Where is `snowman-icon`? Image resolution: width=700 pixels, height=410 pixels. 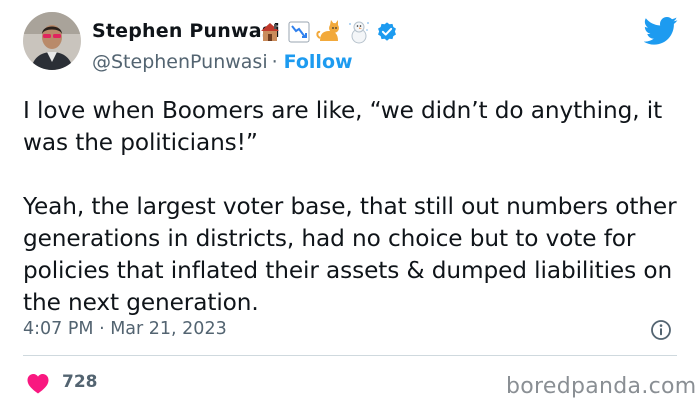 snowman-icon is located at coordinates (359, 32).